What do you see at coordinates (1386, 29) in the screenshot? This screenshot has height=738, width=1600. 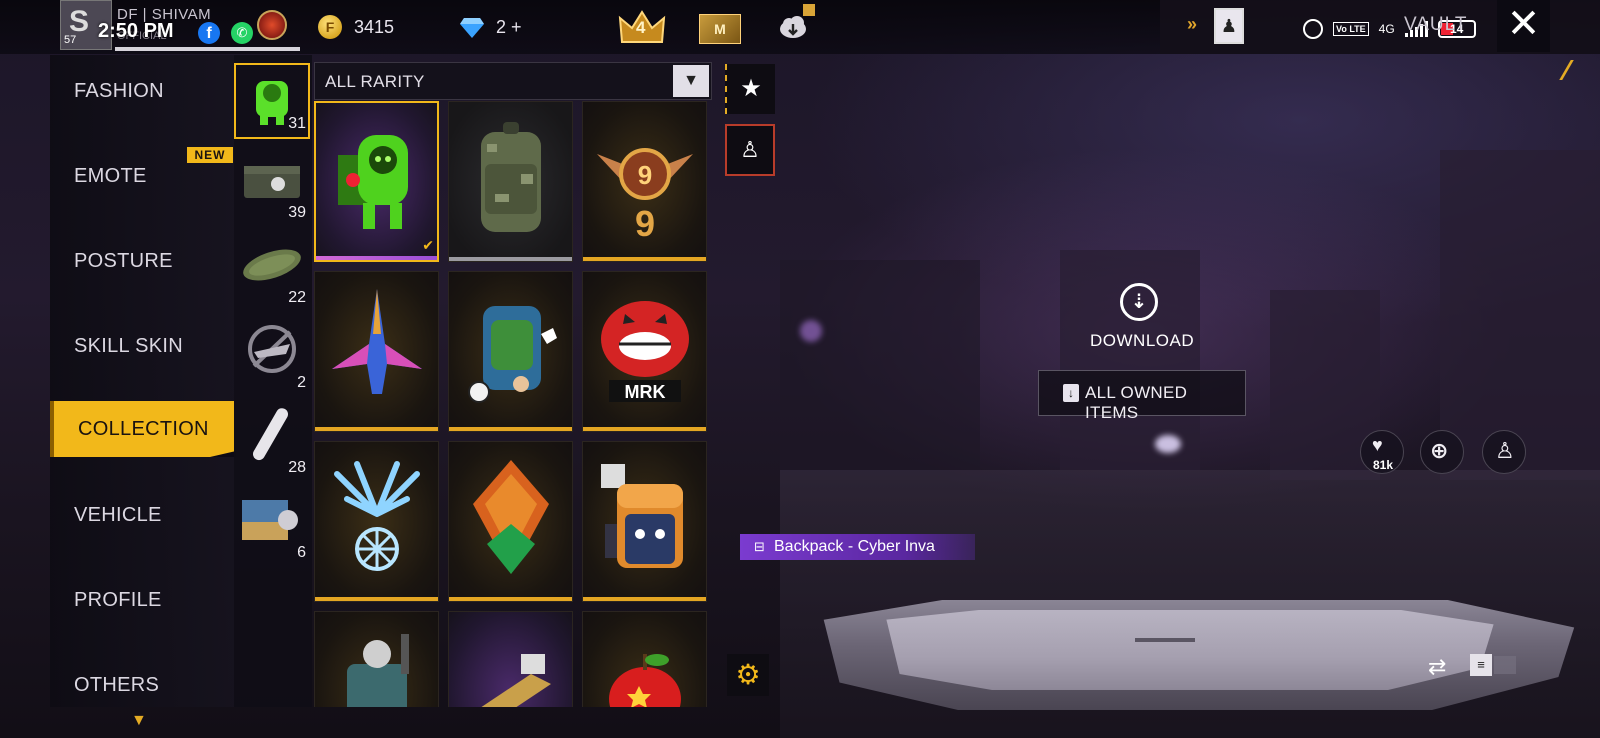 I see `network-type: 4G` at bounding box center [1386, 29].